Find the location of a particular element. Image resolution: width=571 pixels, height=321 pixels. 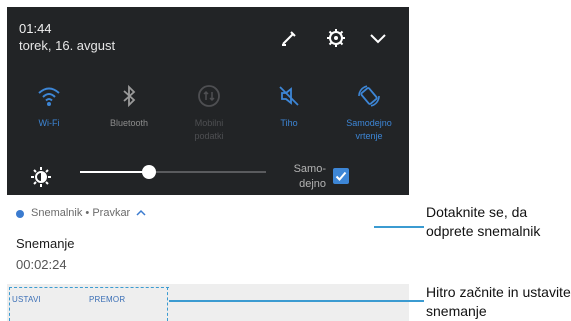

edit-icon is located at coordinates (289, 38).